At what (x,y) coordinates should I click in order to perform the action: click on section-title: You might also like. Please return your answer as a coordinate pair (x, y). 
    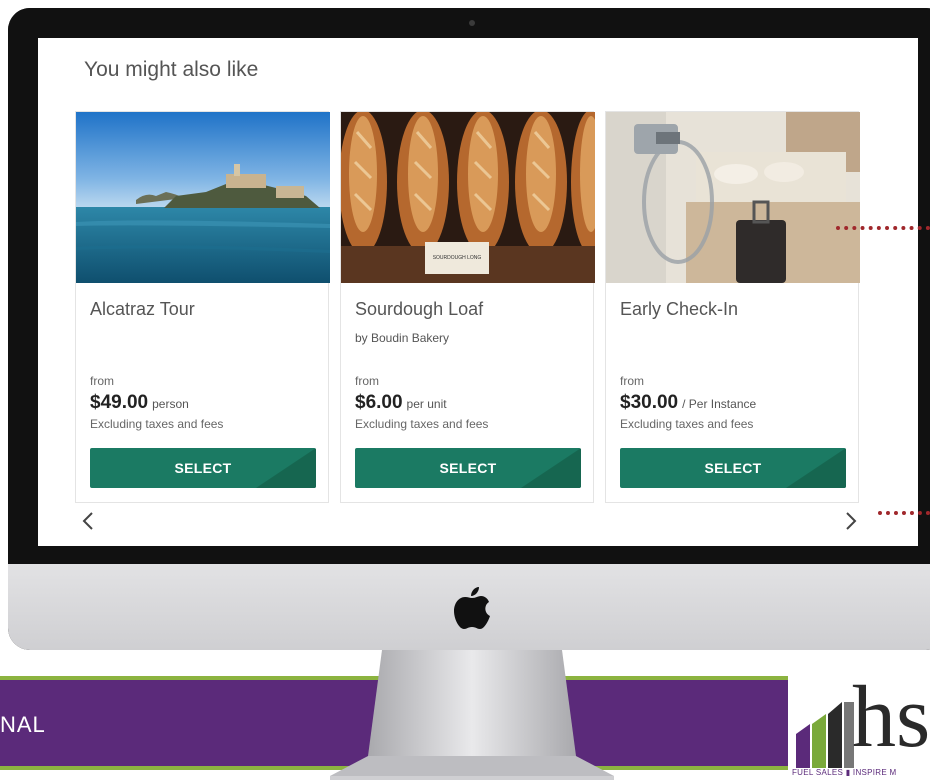
    Looking at the image, I should click on (171, 69).